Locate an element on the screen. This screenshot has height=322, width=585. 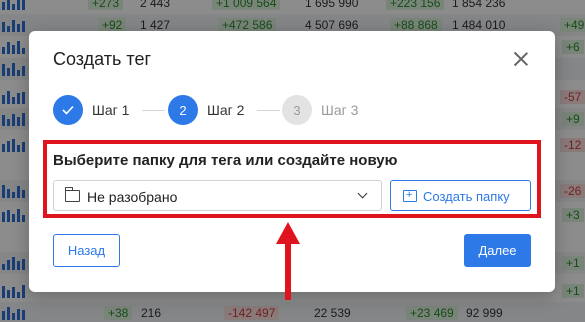
folder-plus-icon is located at coordinates (410, 195).